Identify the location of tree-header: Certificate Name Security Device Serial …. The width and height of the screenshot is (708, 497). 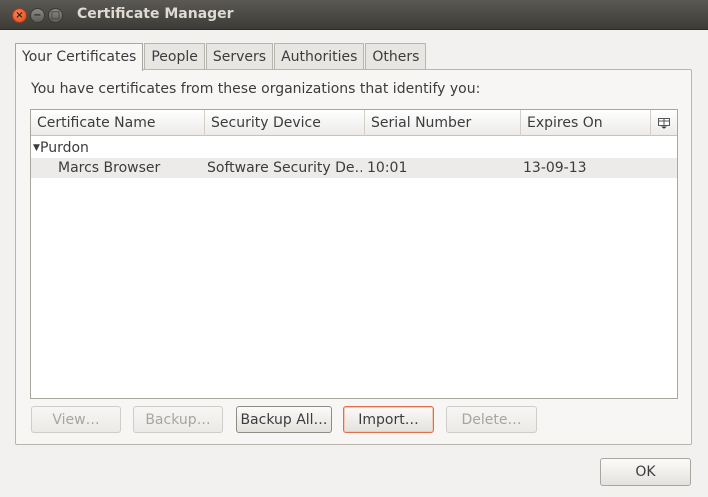
(354, 123).